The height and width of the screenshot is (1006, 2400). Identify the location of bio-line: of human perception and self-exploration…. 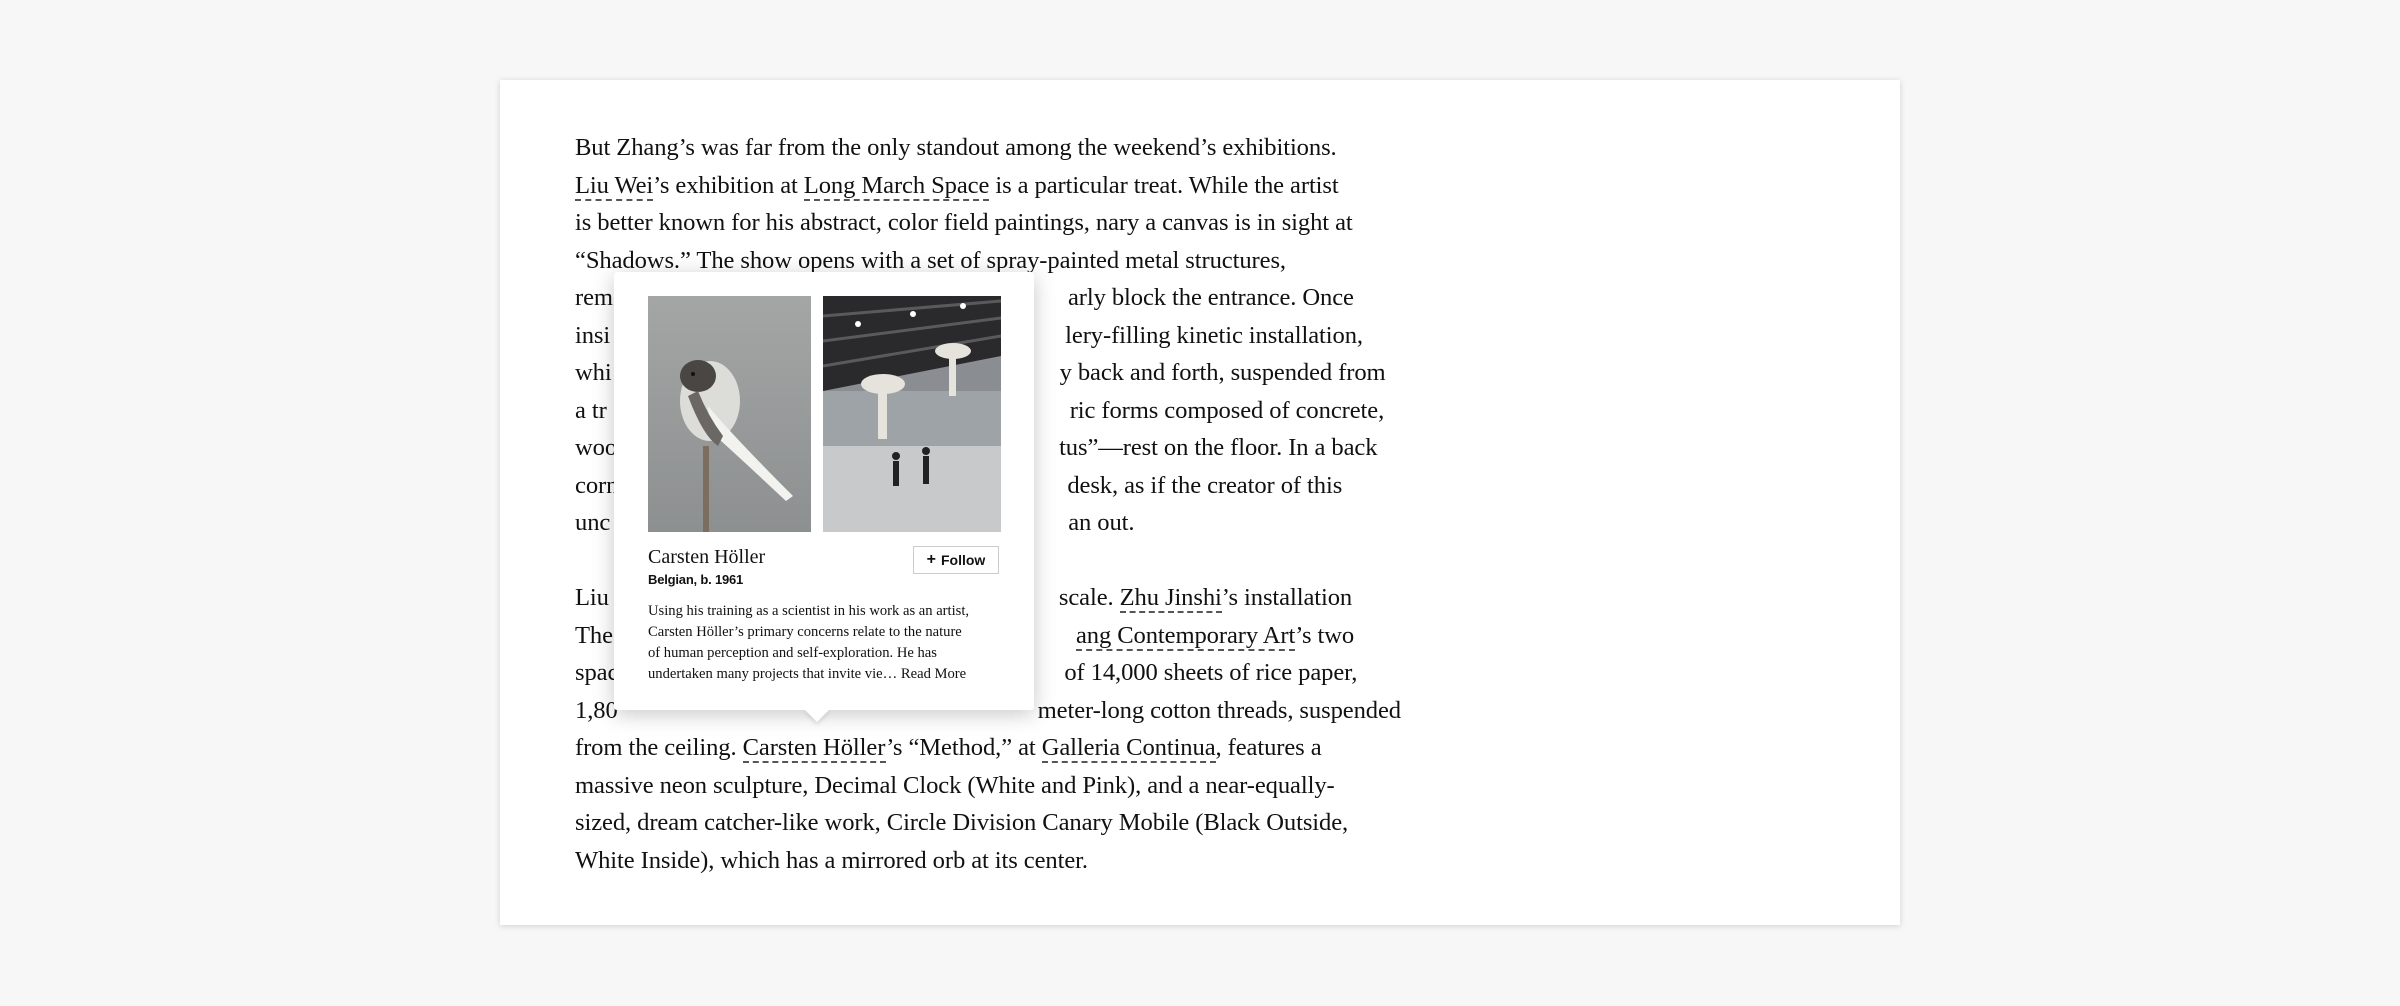
(792, 653).